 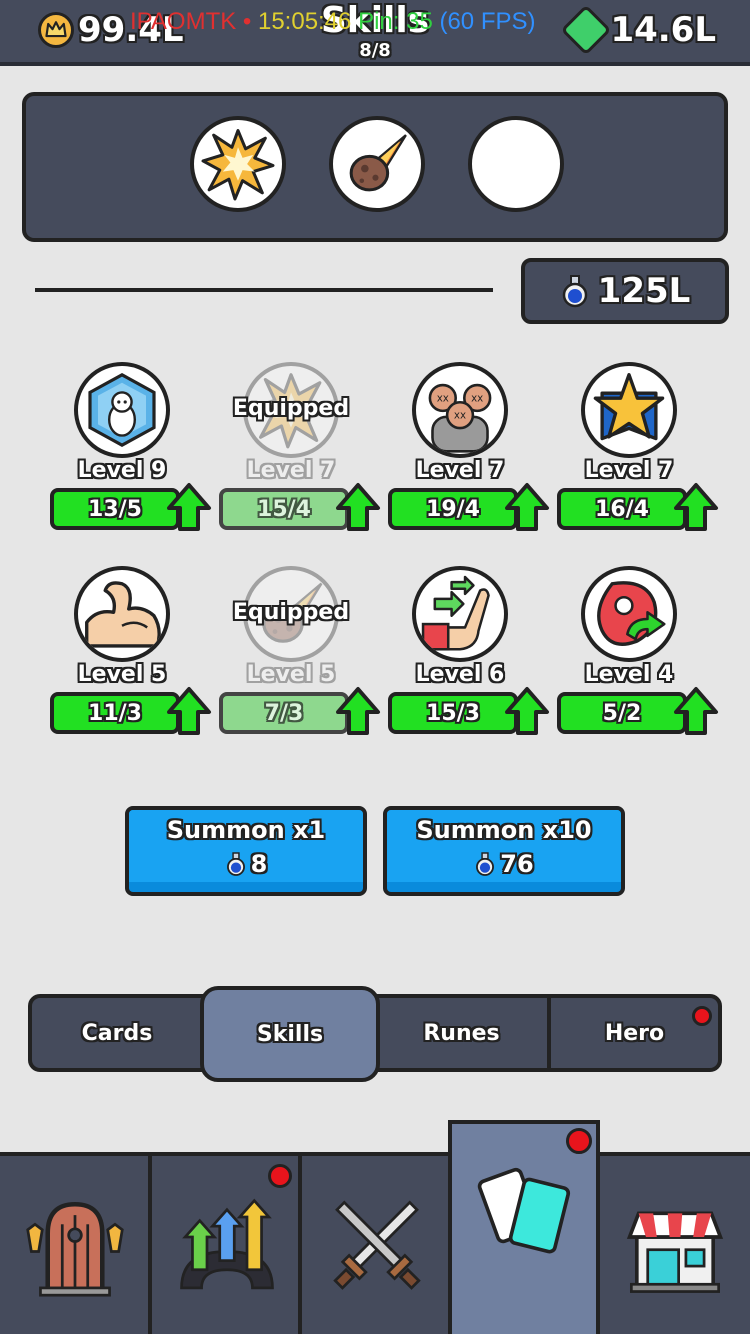 I want to click on upgrade-arrows-icon, so click(x=227, y=1247).